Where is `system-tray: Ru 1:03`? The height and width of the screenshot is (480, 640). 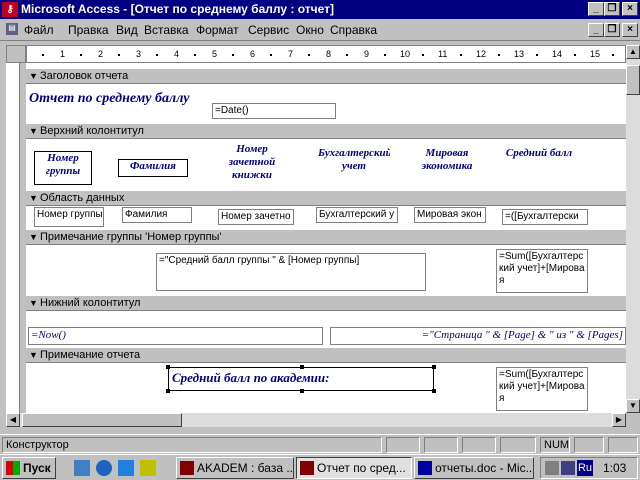
system-tray: Ru 1:03 is located at coordinates (589, 468).